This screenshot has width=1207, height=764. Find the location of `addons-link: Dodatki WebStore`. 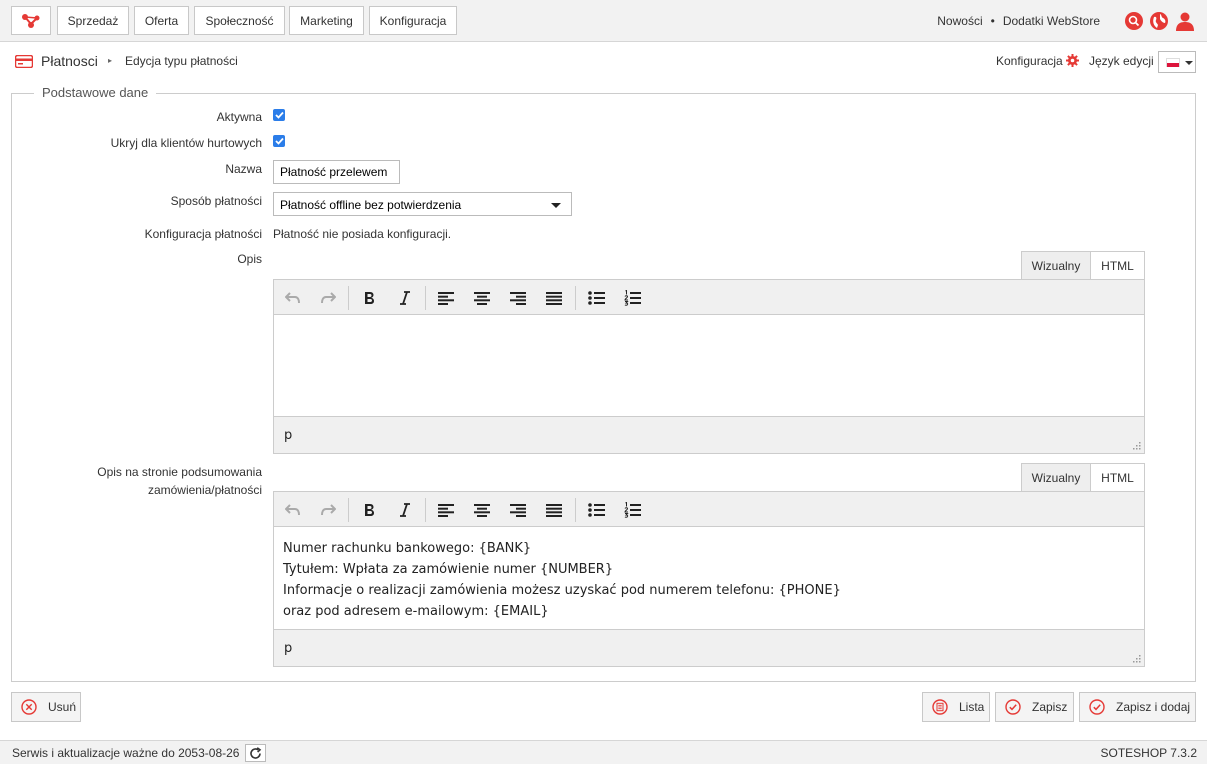

addons-link: Dodatki WebStore is located at coordinates (1051, 21).